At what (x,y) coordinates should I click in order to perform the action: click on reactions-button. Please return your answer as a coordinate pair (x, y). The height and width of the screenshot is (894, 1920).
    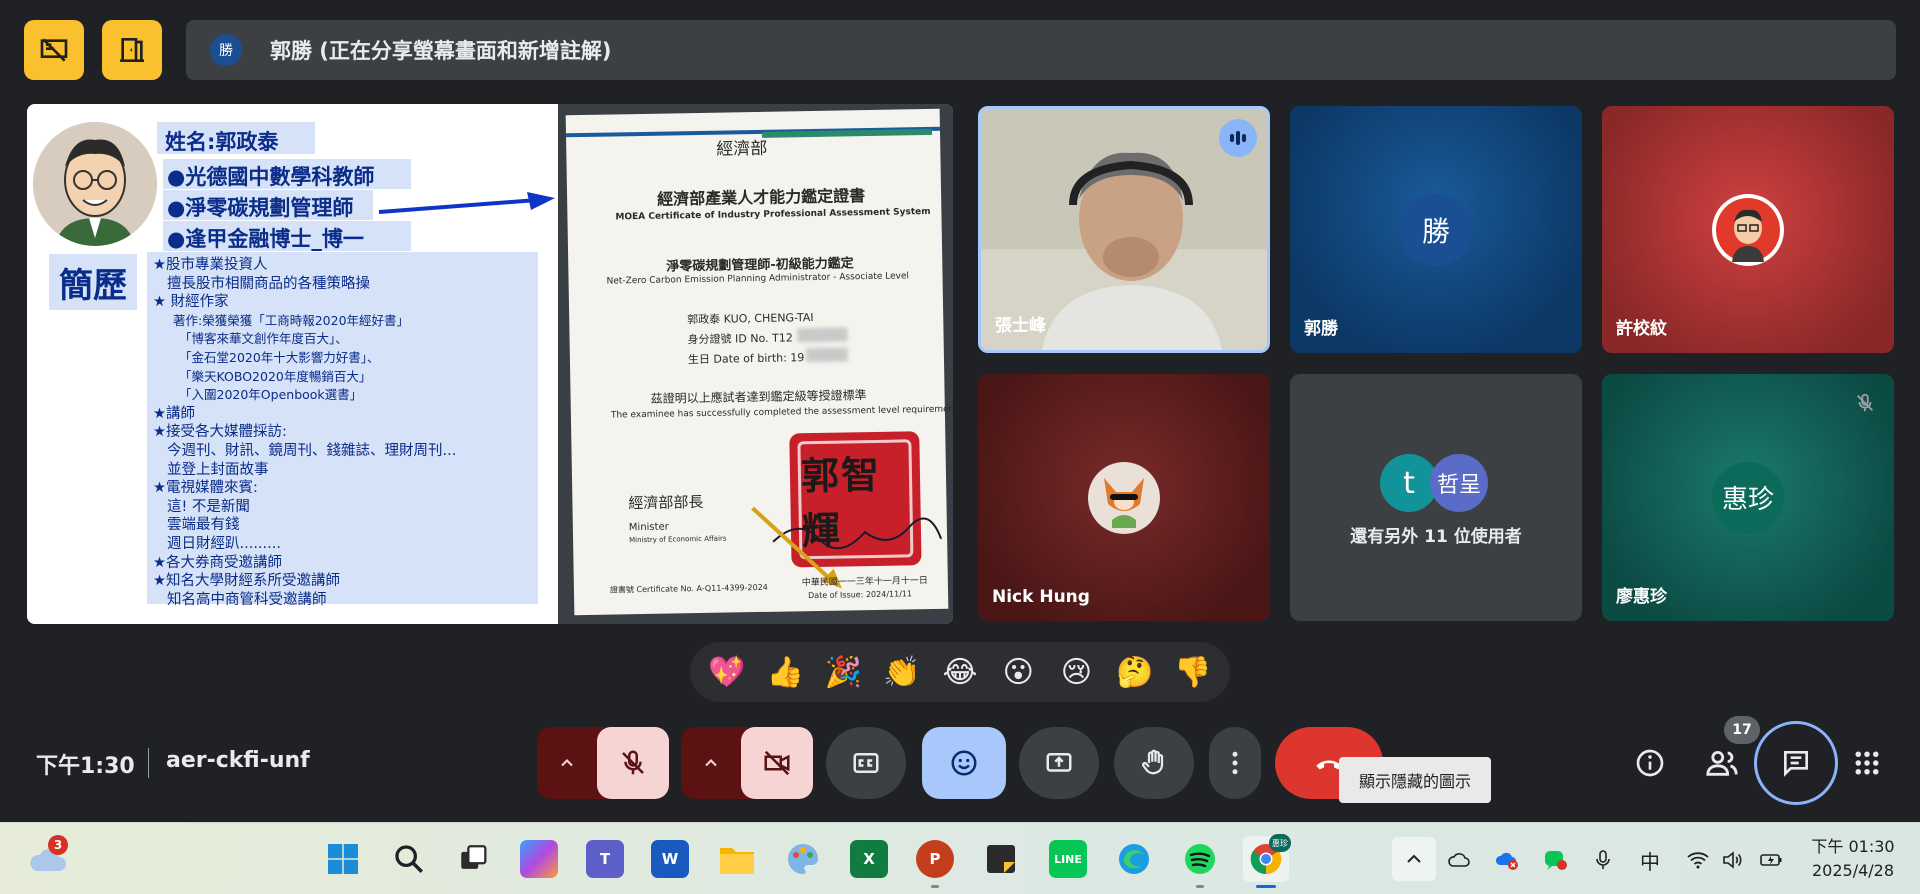
    Looking at the image, I should click on (964, 763).